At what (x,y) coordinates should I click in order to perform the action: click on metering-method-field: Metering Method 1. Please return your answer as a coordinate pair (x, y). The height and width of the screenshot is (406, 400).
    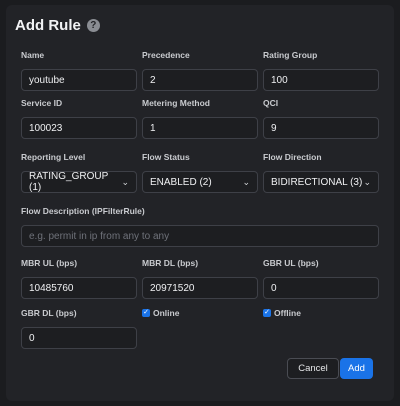
    Looking at the image, I should click on (200, 118).